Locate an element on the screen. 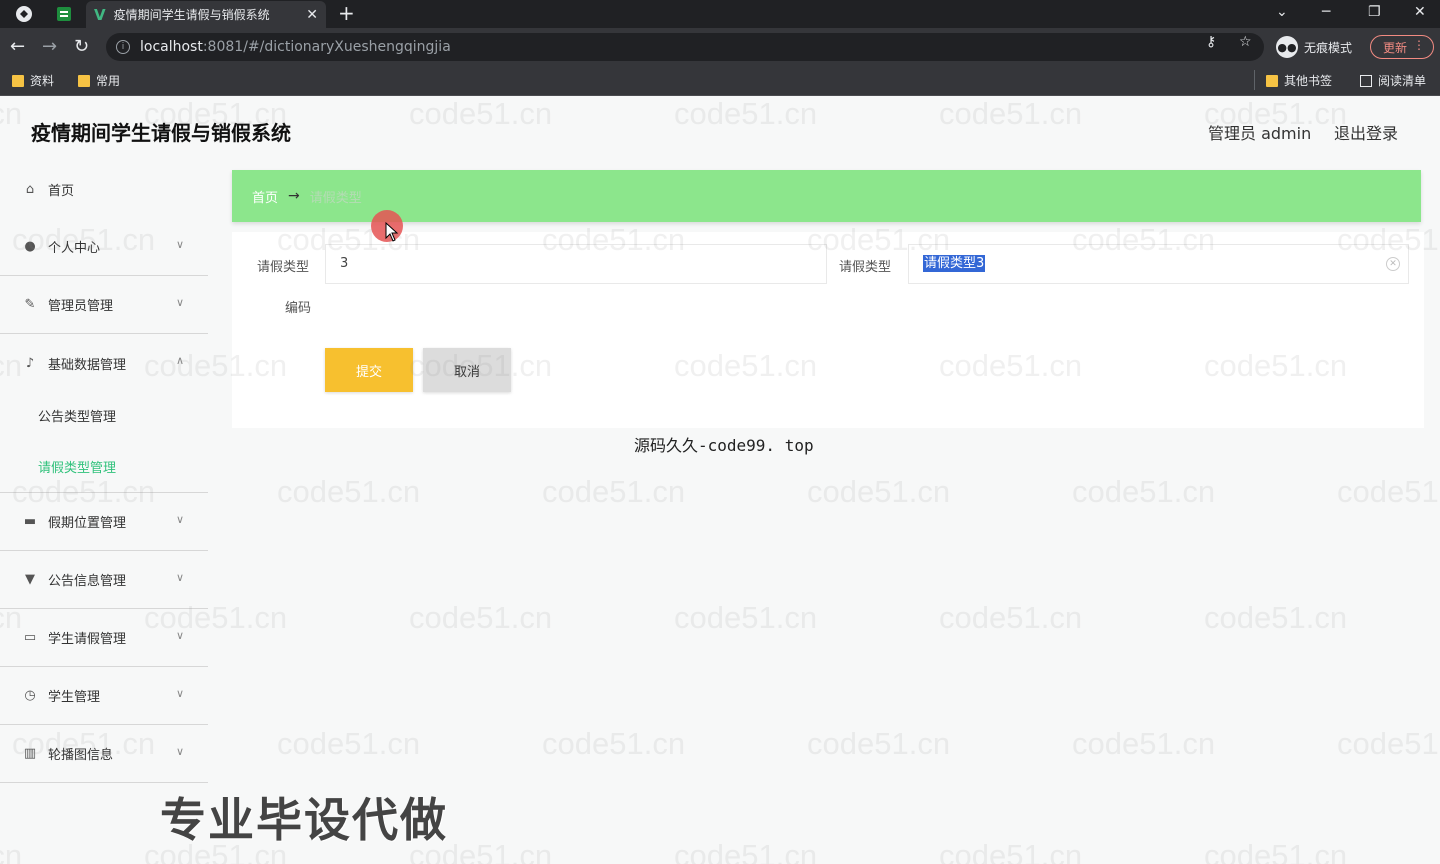 The width and height of the screenshot is (1440, 864). browser-menu-icon is located at coordinates (24, 14).